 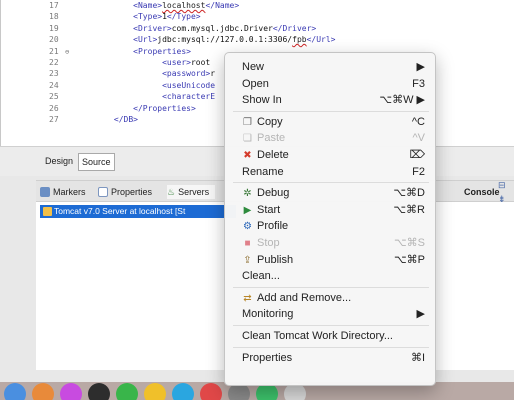 I want to click on menu-item-shortcut: ⌥⌘R, so click(x=409, y=209).